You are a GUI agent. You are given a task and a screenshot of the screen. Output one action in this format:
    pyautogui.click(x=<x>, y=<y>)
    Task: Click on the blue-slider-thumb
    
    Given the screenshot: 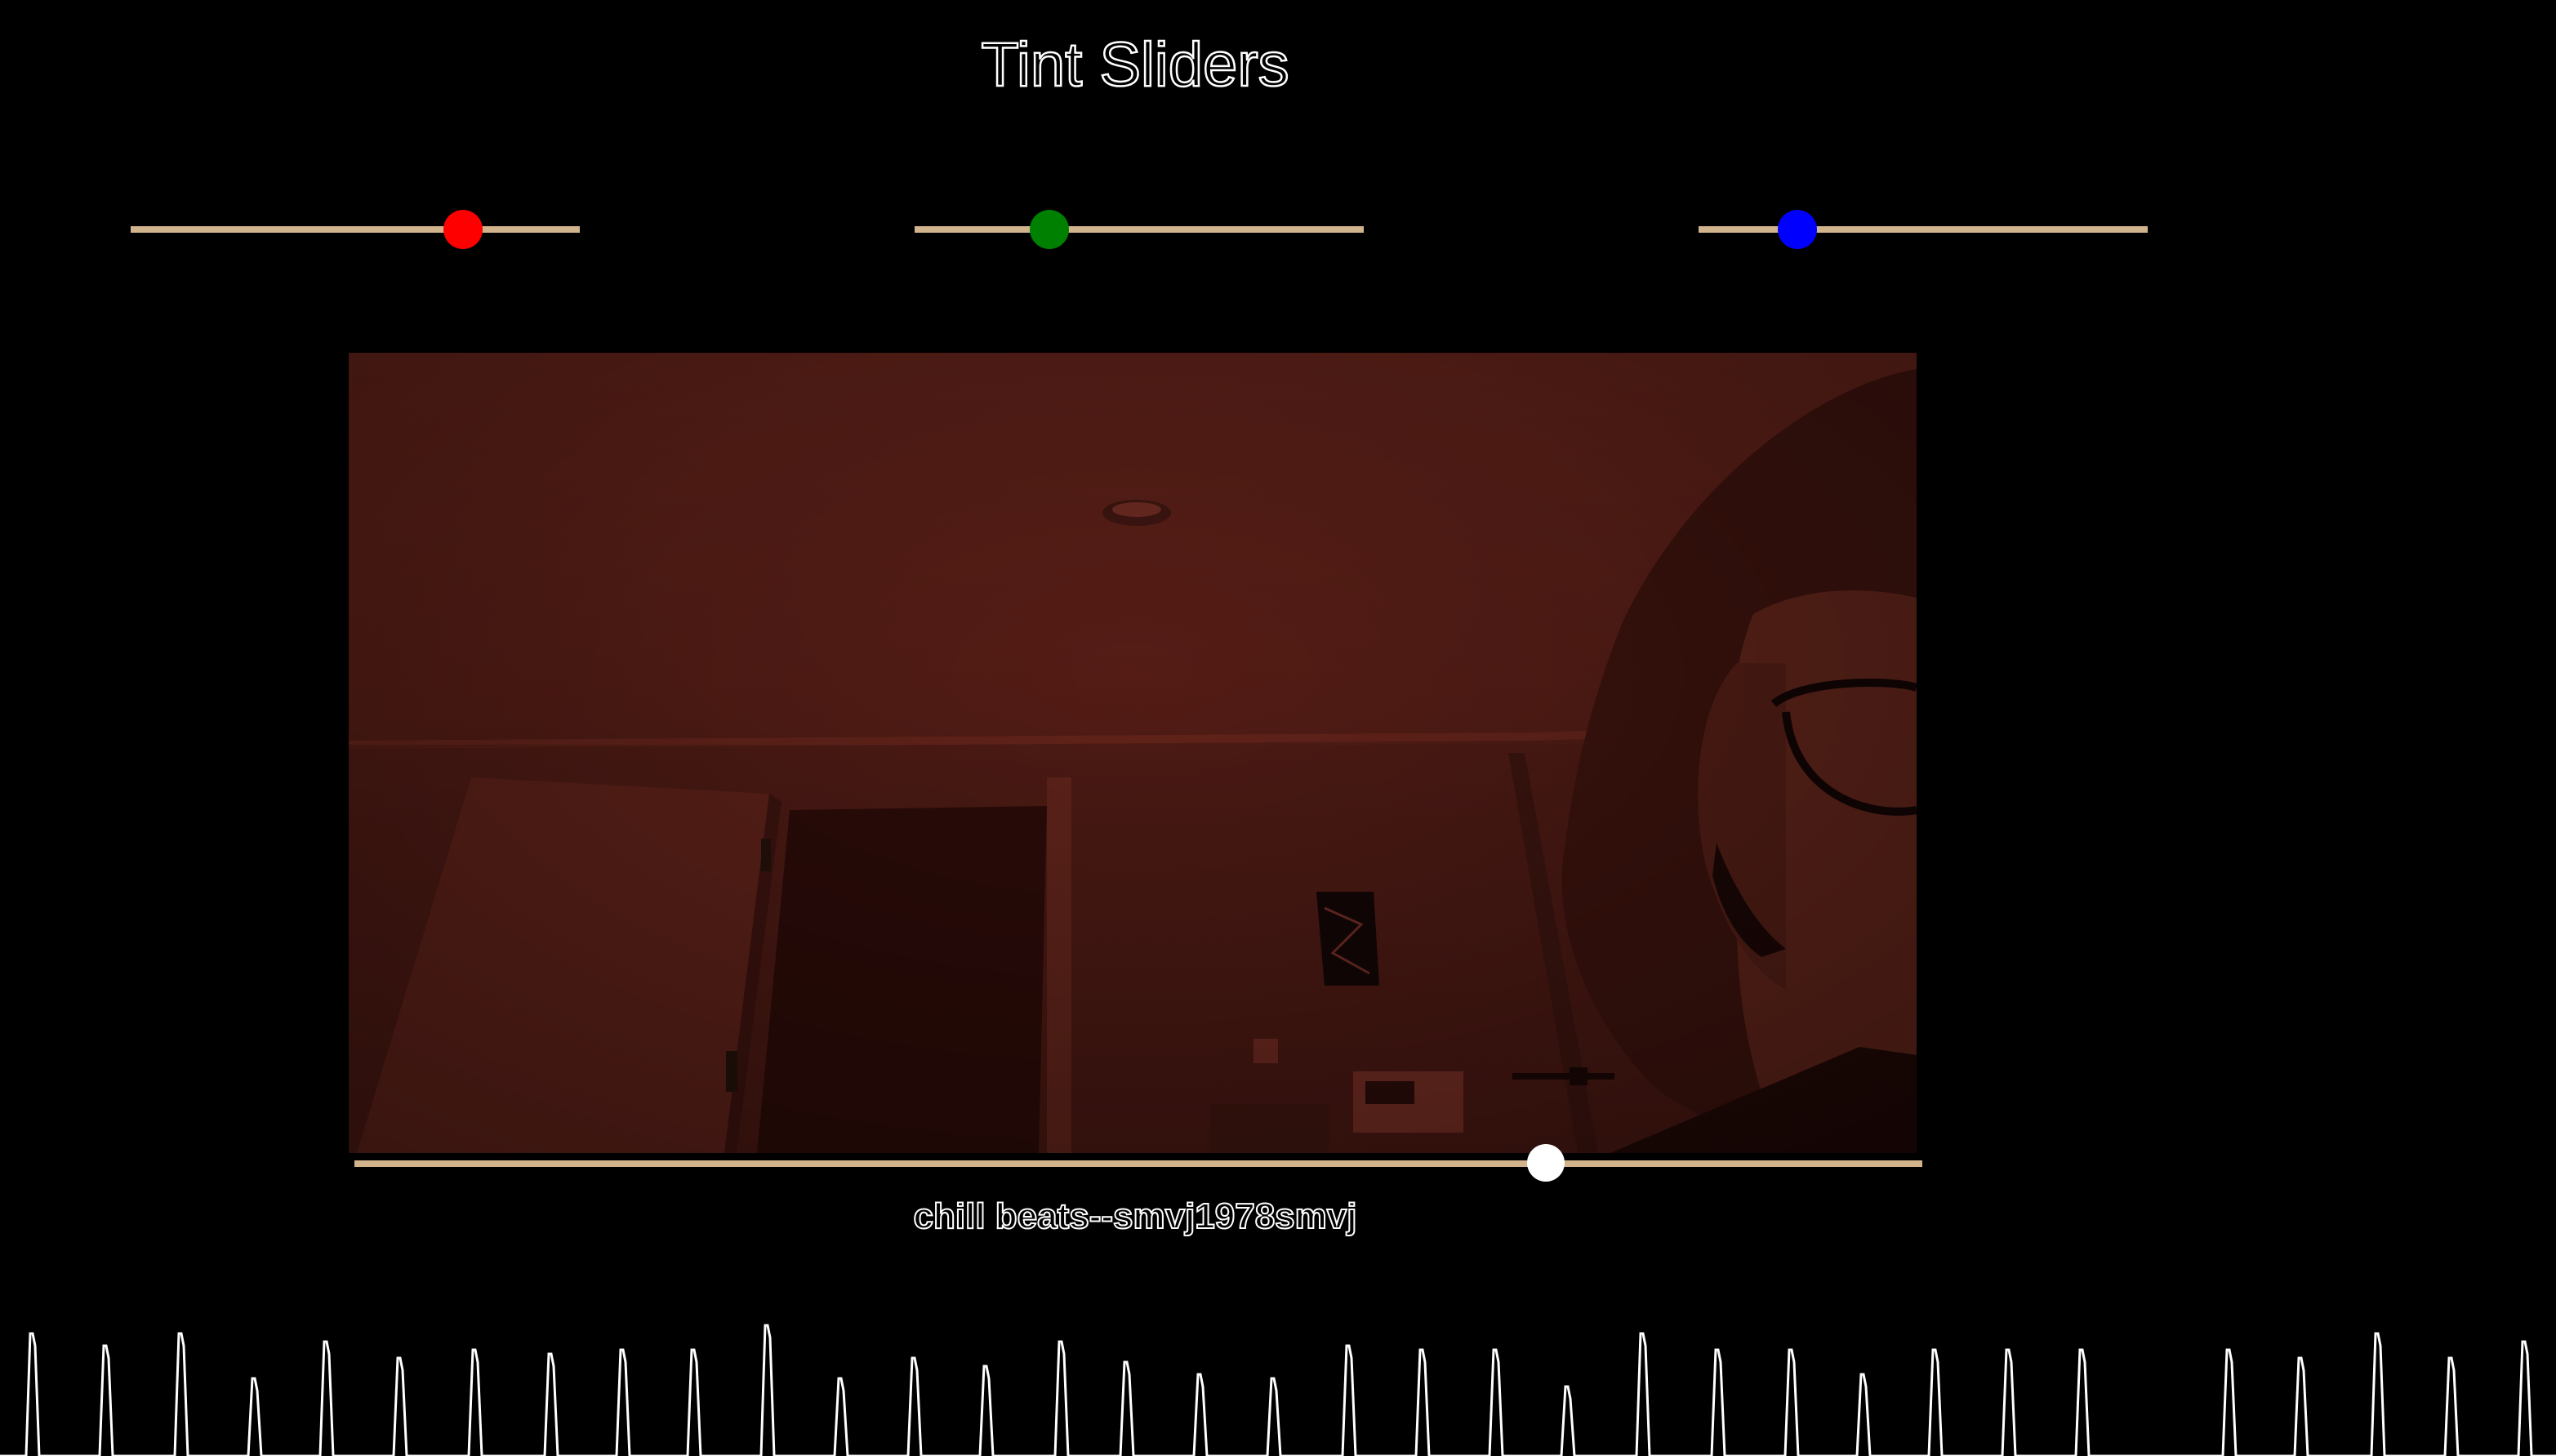 What is the action you would take?
    pyautogui.click(x=1797, y=229)
    